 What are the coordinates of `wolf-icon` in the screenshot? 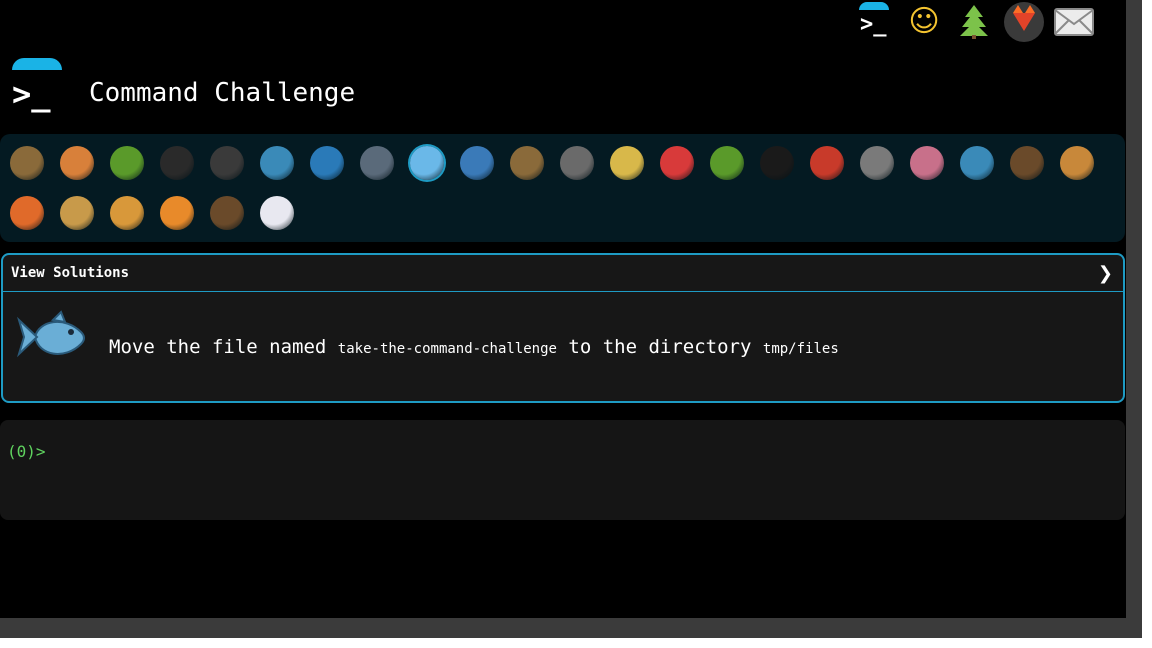 It's located at (577, 163).